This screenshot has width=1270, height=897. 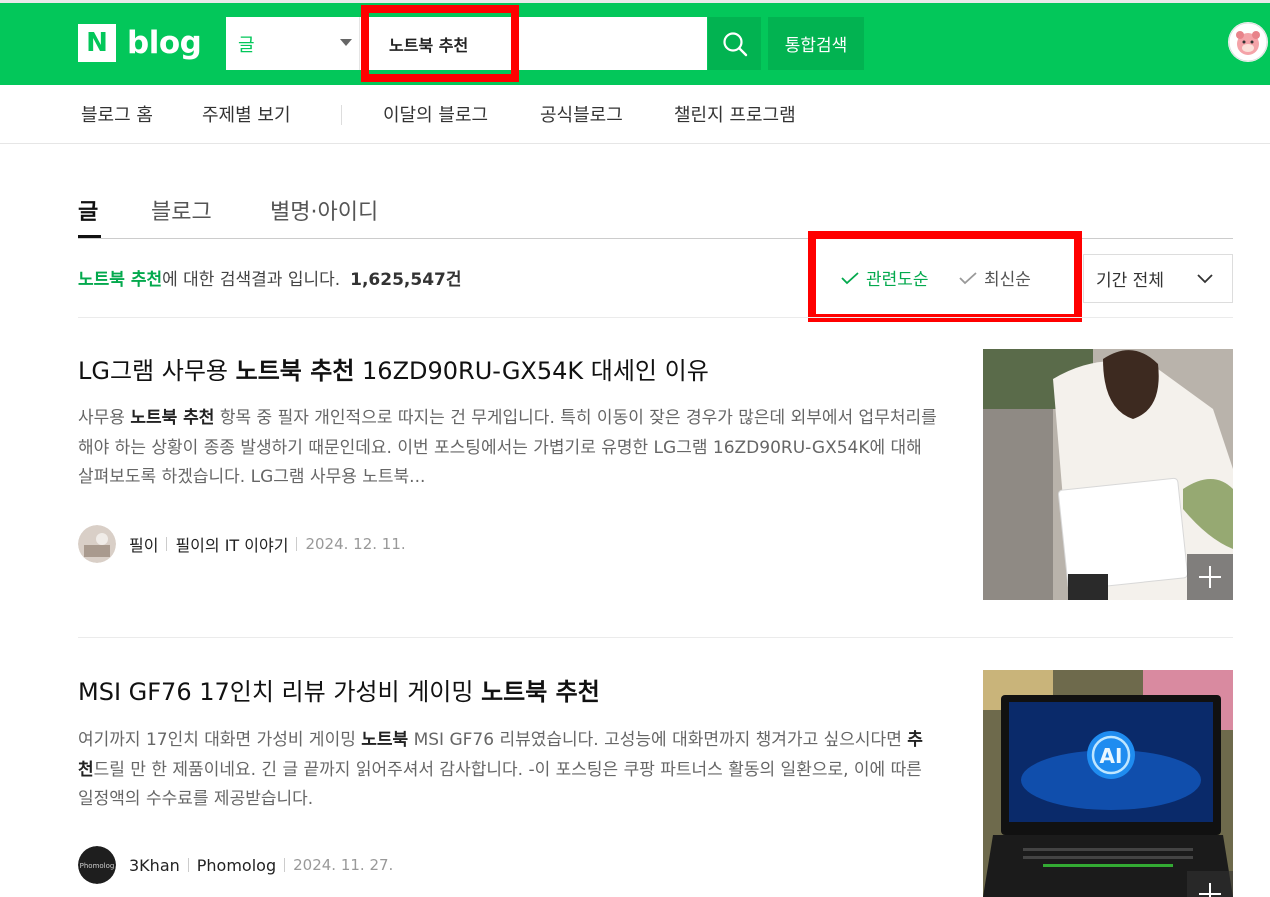 I want to click on post-title-text: 16ZD90RU-GX54K 대세인 이유, so click(x=531, y=371).